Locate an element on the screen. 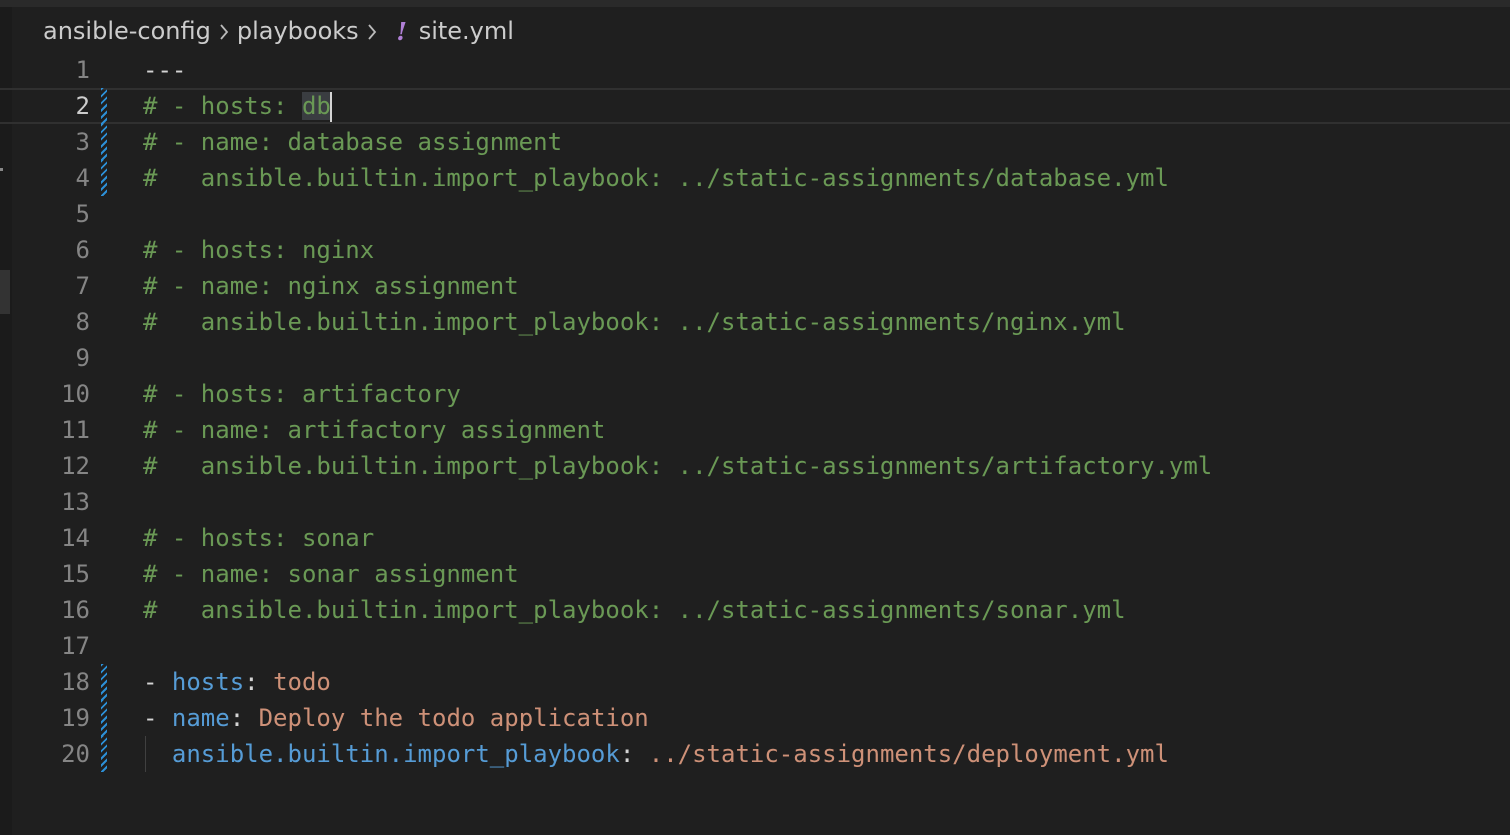  code-token: # - name: nginx assignment is located at coordinates (331, 286).